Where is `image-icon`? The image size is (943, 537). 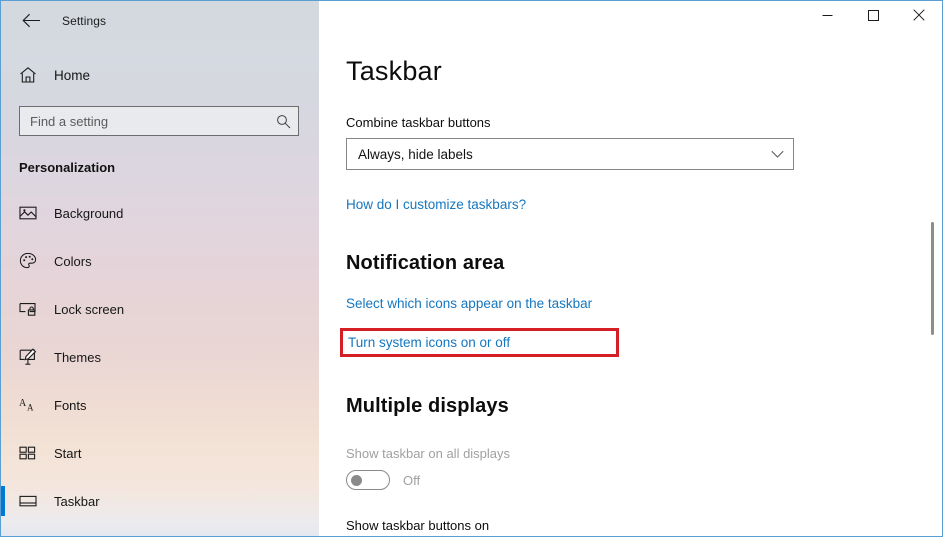 image-icon is located at coordinates (32, 213).